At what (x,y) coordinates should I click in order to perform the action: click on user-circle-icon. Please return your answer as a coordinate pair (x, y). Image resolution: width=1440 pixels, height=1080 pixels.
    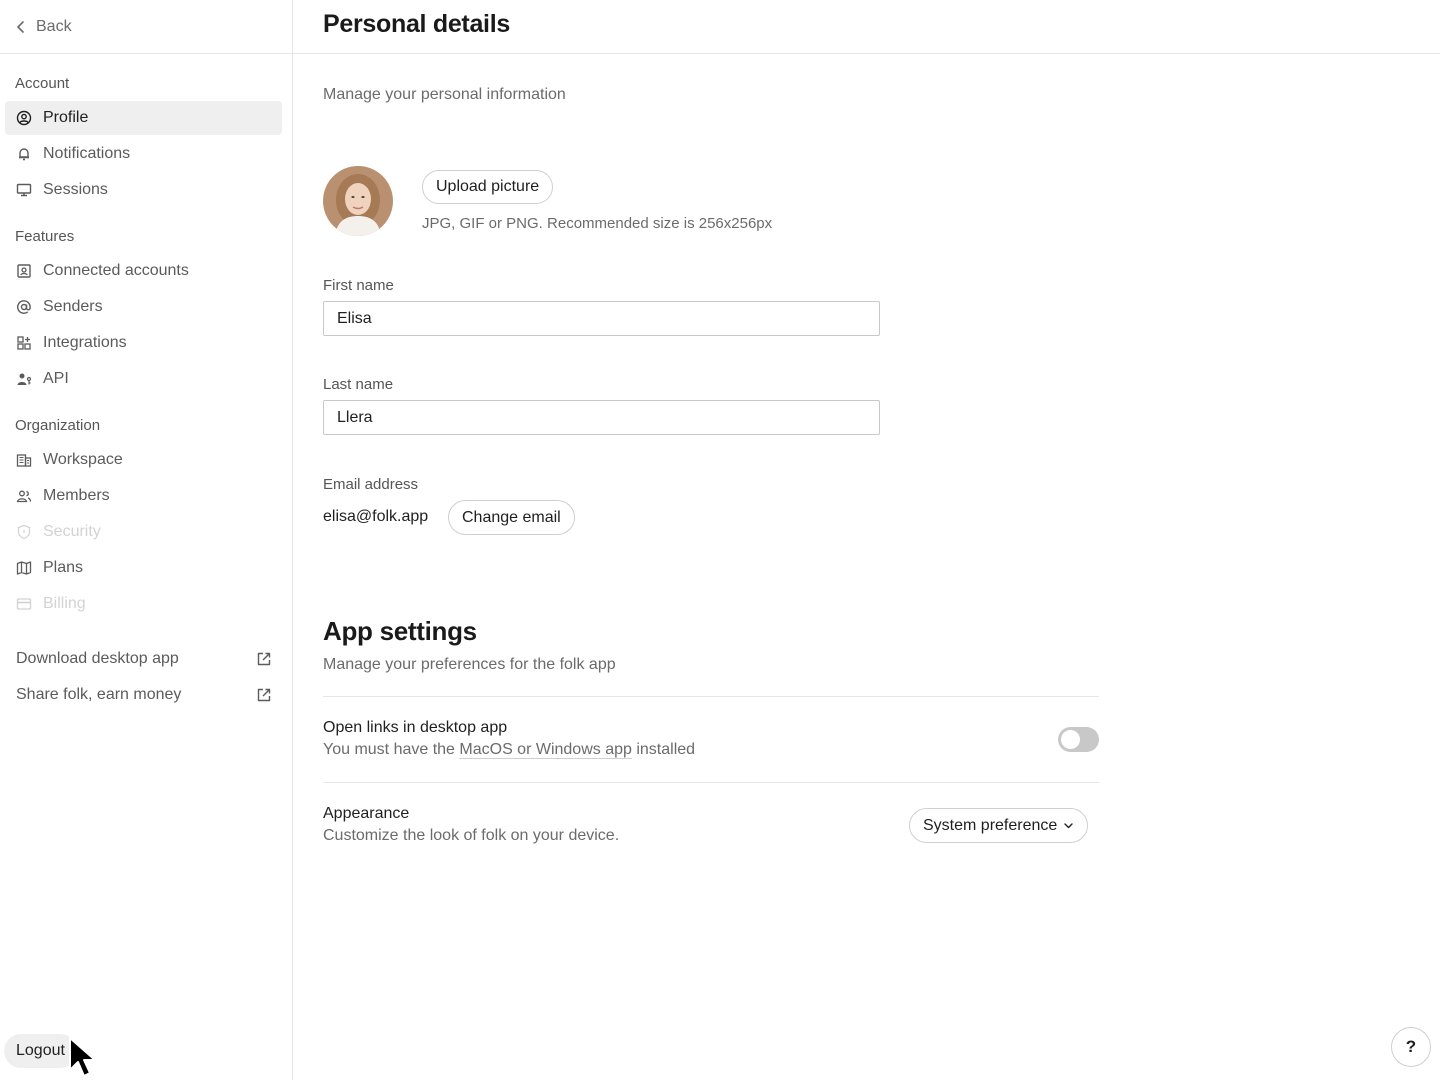
    Looking at the image, I should click on (24, 118).